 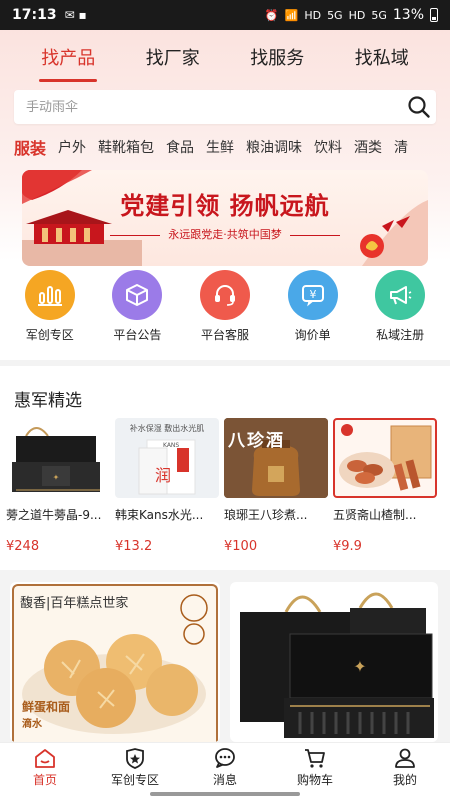 What do you see at coordinates (368, 147) in the screenshot?
I see `category-liquor: 酒类` at bounding box center [368, 147].